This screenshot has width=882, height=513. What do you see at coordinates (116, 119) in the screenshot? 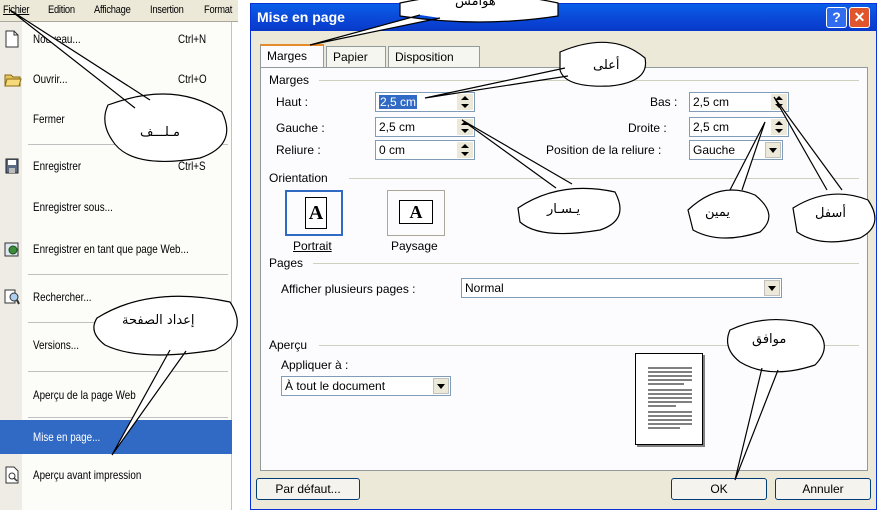
I see `menu-item-fermer: Fermer` at bounding box center [116, 119].